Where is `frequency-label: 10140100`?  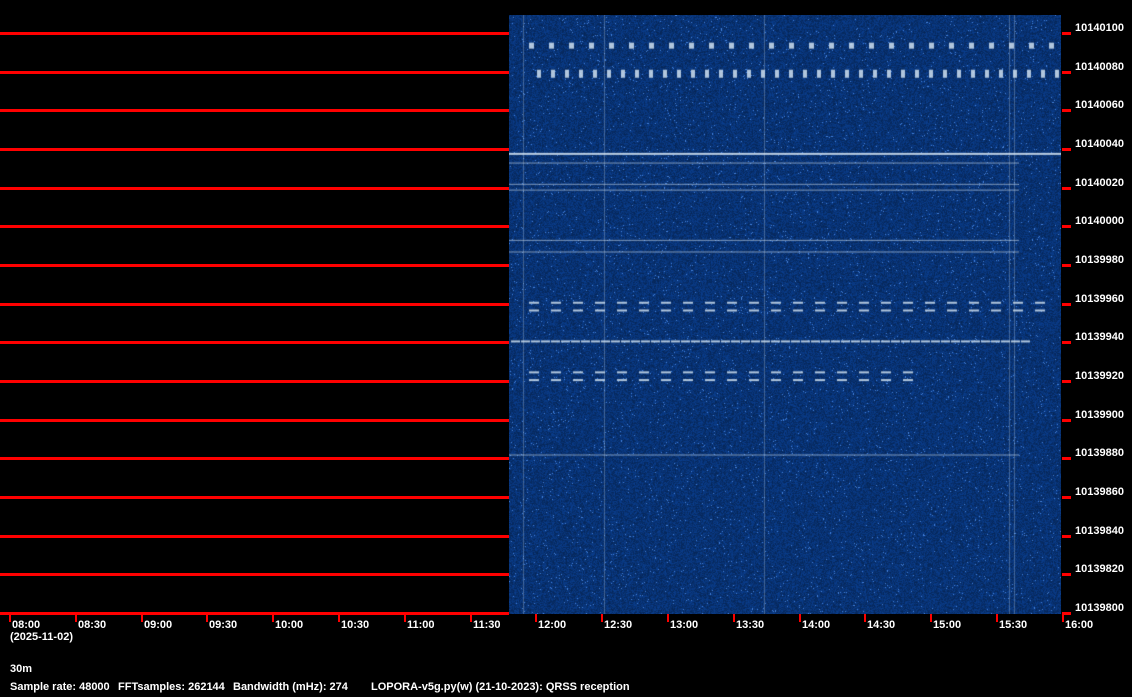 frequency-label: 10140100 is located at coordinates (1099, 28).